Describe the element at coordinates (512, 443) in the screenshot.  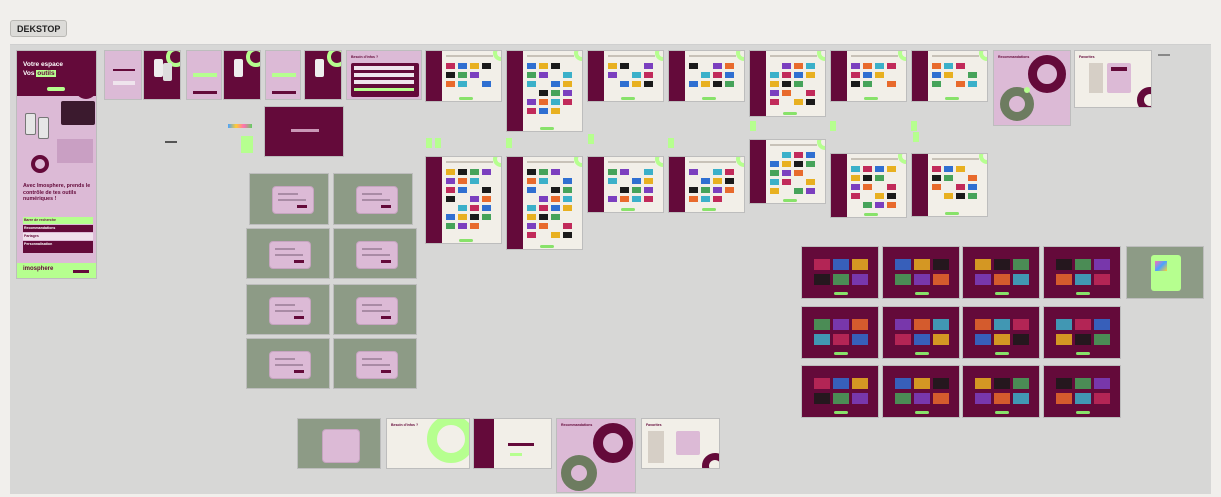
I see `bottom-browser-frame` at that location.